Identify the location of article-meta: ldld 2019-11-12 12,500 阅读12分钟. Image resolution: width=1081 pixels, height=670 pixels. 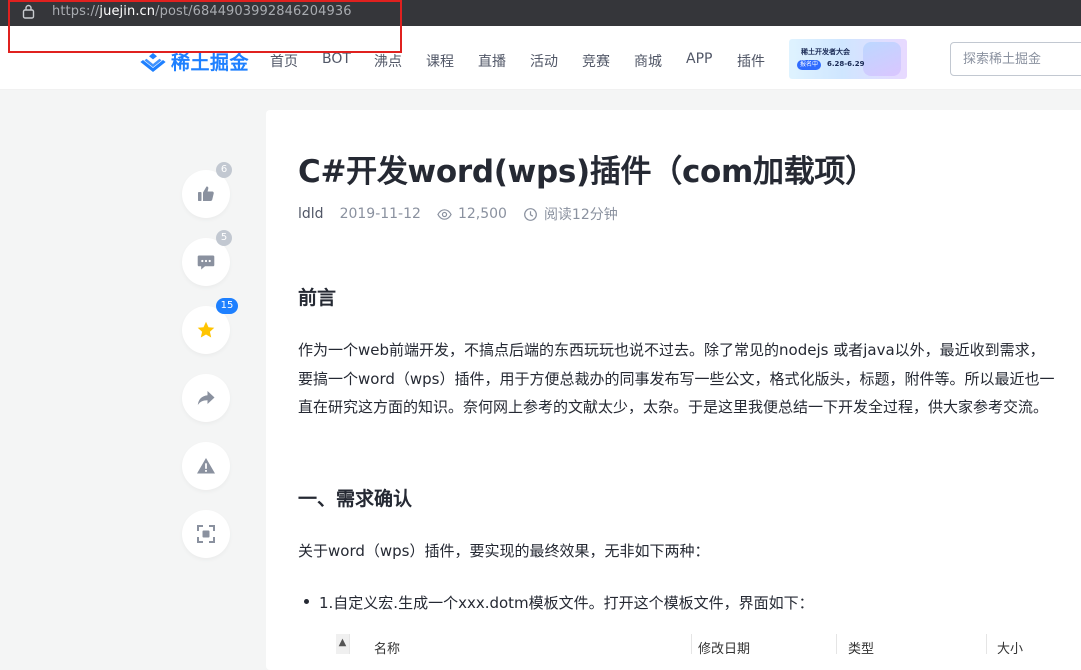
(458, 214).